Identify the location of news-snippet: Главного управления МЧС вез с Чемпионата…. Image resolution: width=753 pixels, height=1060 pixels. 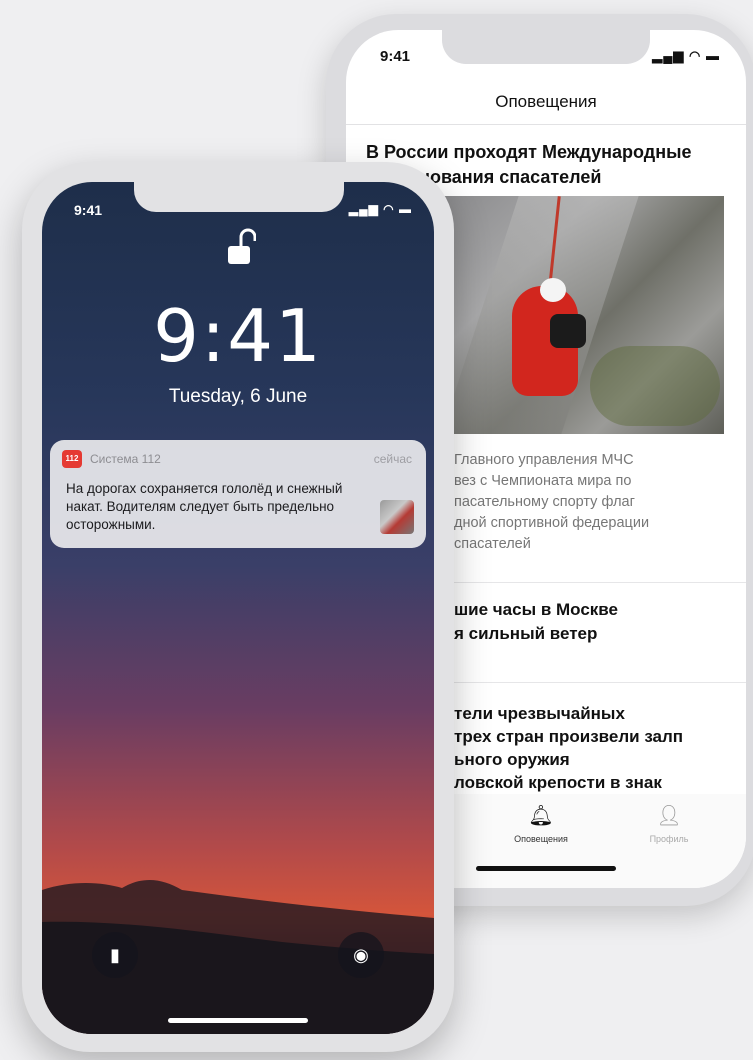
(552, 502).